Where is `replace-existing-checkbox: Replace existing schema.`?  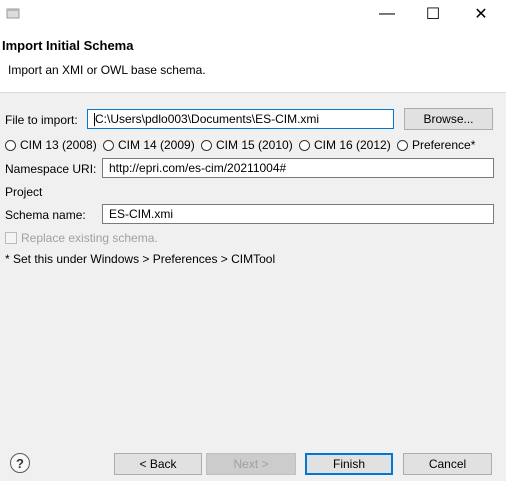 replace-existing-checkbox: Replace existing schema. is located at coordinates (81, 238).